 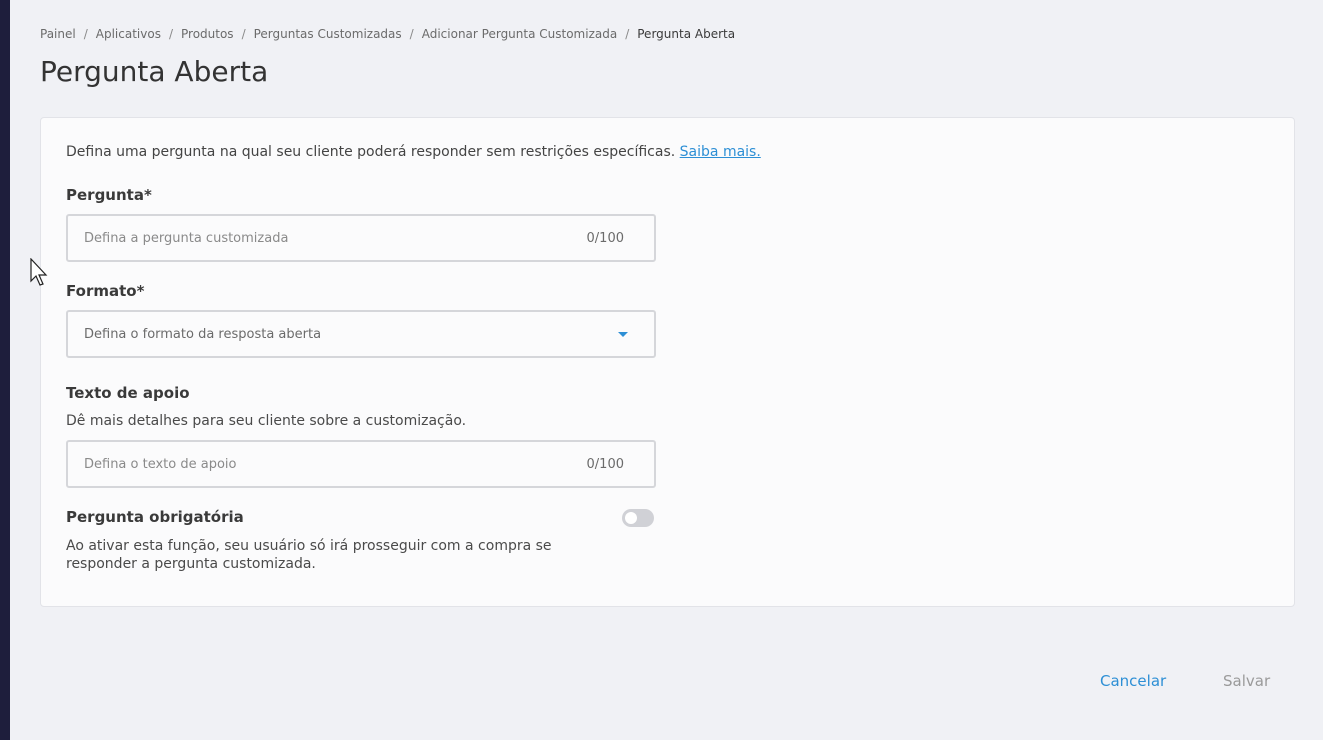 What do you see at coordinates (105, 291) in the screenshot?
I see `format-label: Formato*` at bounding box center [105, 291].